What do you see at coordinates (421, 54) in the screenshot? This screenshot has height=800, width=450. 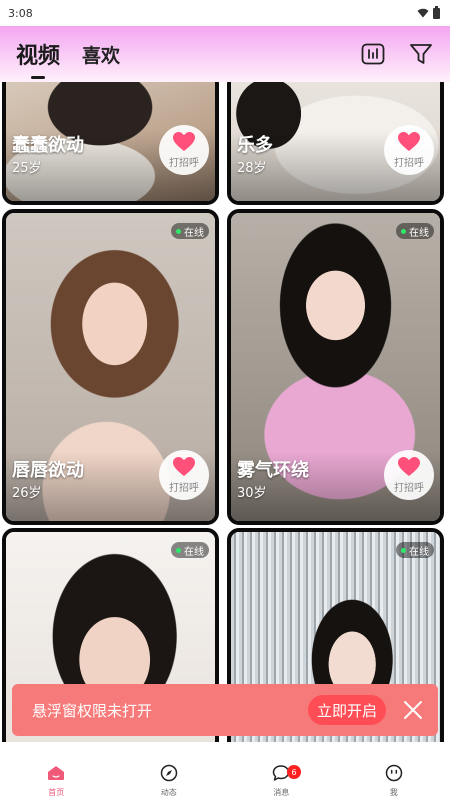 I see `filter-icon` at bounding box center [421, 54].